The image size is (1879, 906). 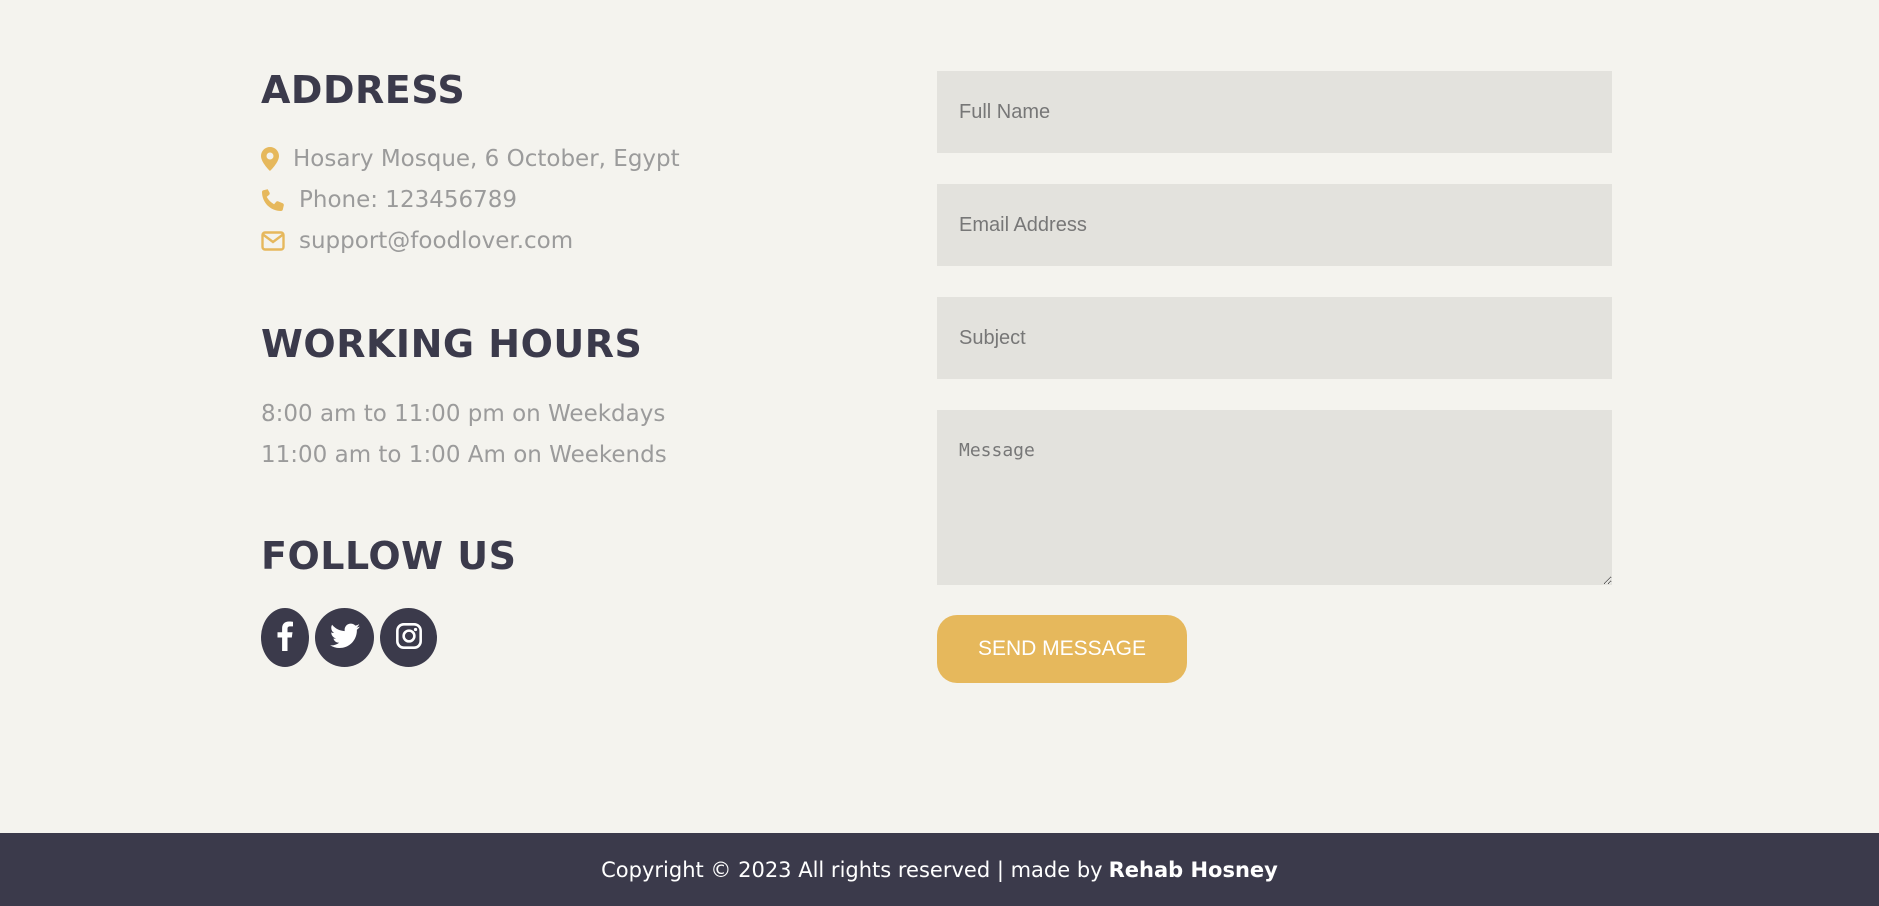 I want to click on twitter-link, so click(x=344, y=637).